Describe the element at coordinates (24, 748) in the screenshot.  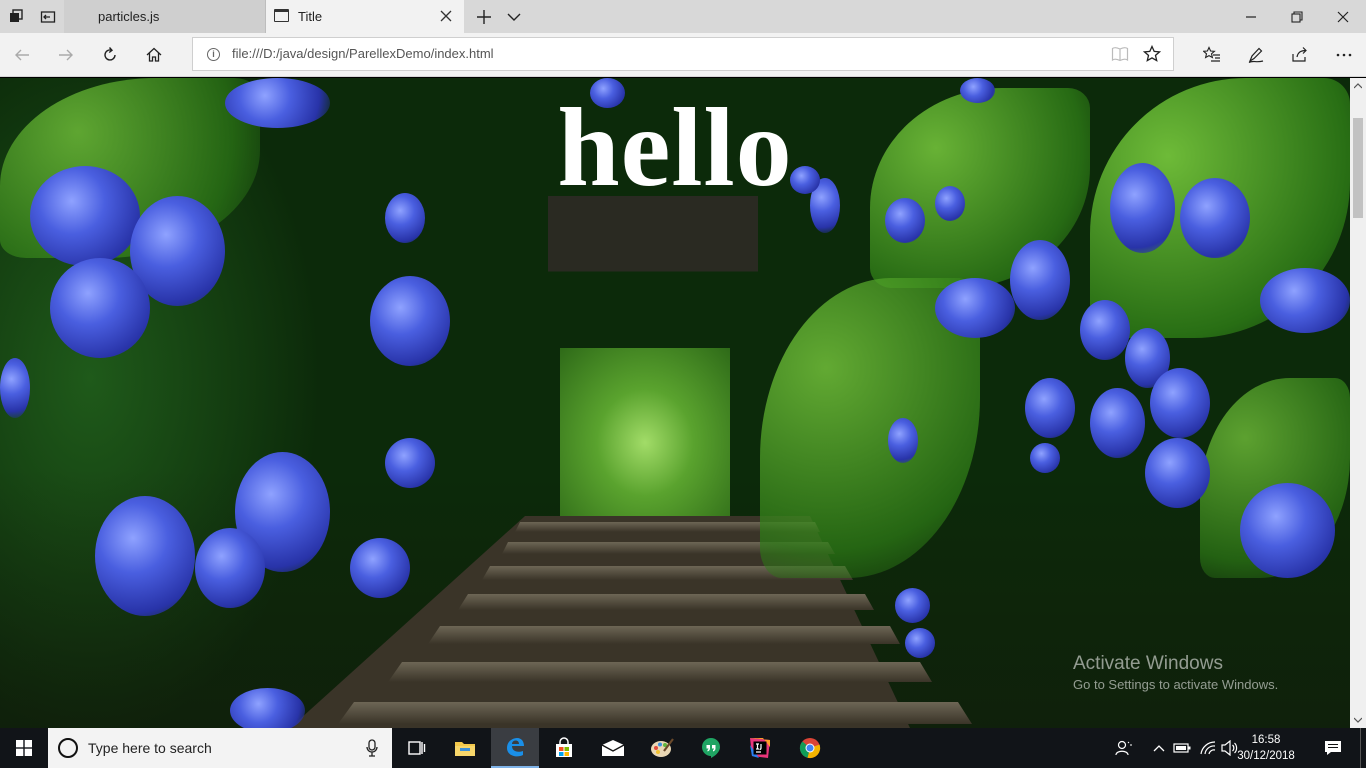
I see `windows-start-icon` at that location.